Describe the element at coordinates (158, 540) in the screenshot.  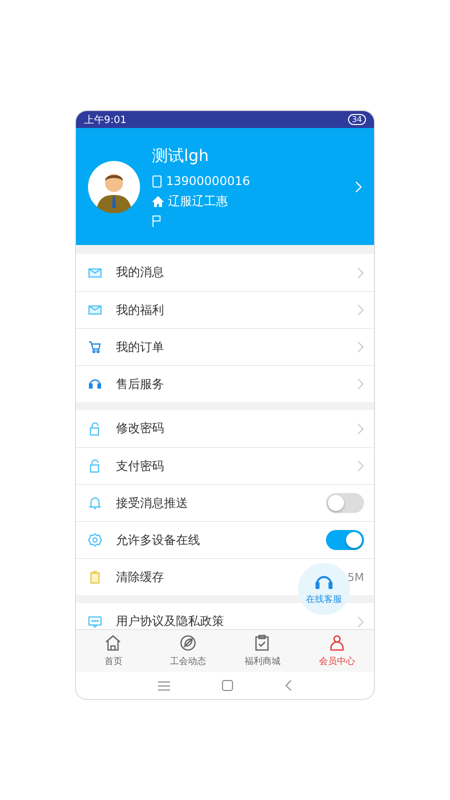
I see `menu-label: 允许多设备在线` at that location.